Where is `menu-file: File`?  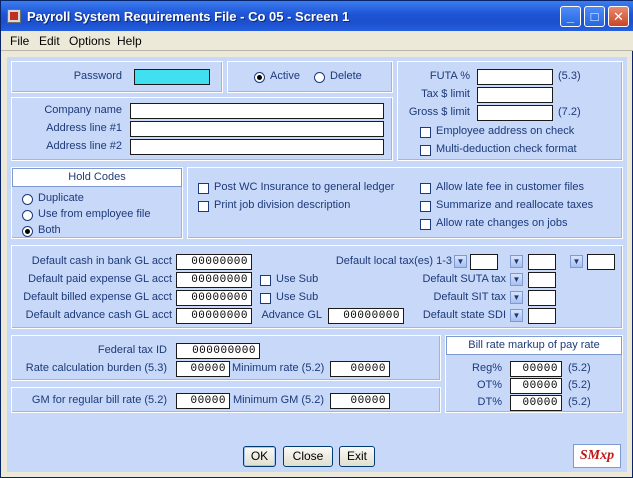 menu-file: File is located at coordinates (19, 41).